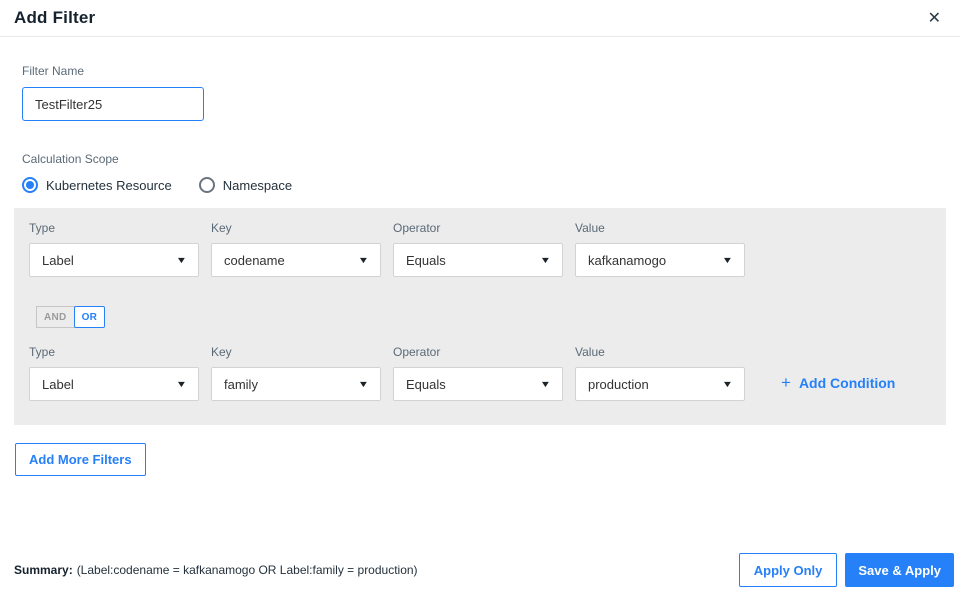 Image resolution: width=960 pixels, height=595 pixels. I want to click on summary-label: Summary:, so click(43, 570).